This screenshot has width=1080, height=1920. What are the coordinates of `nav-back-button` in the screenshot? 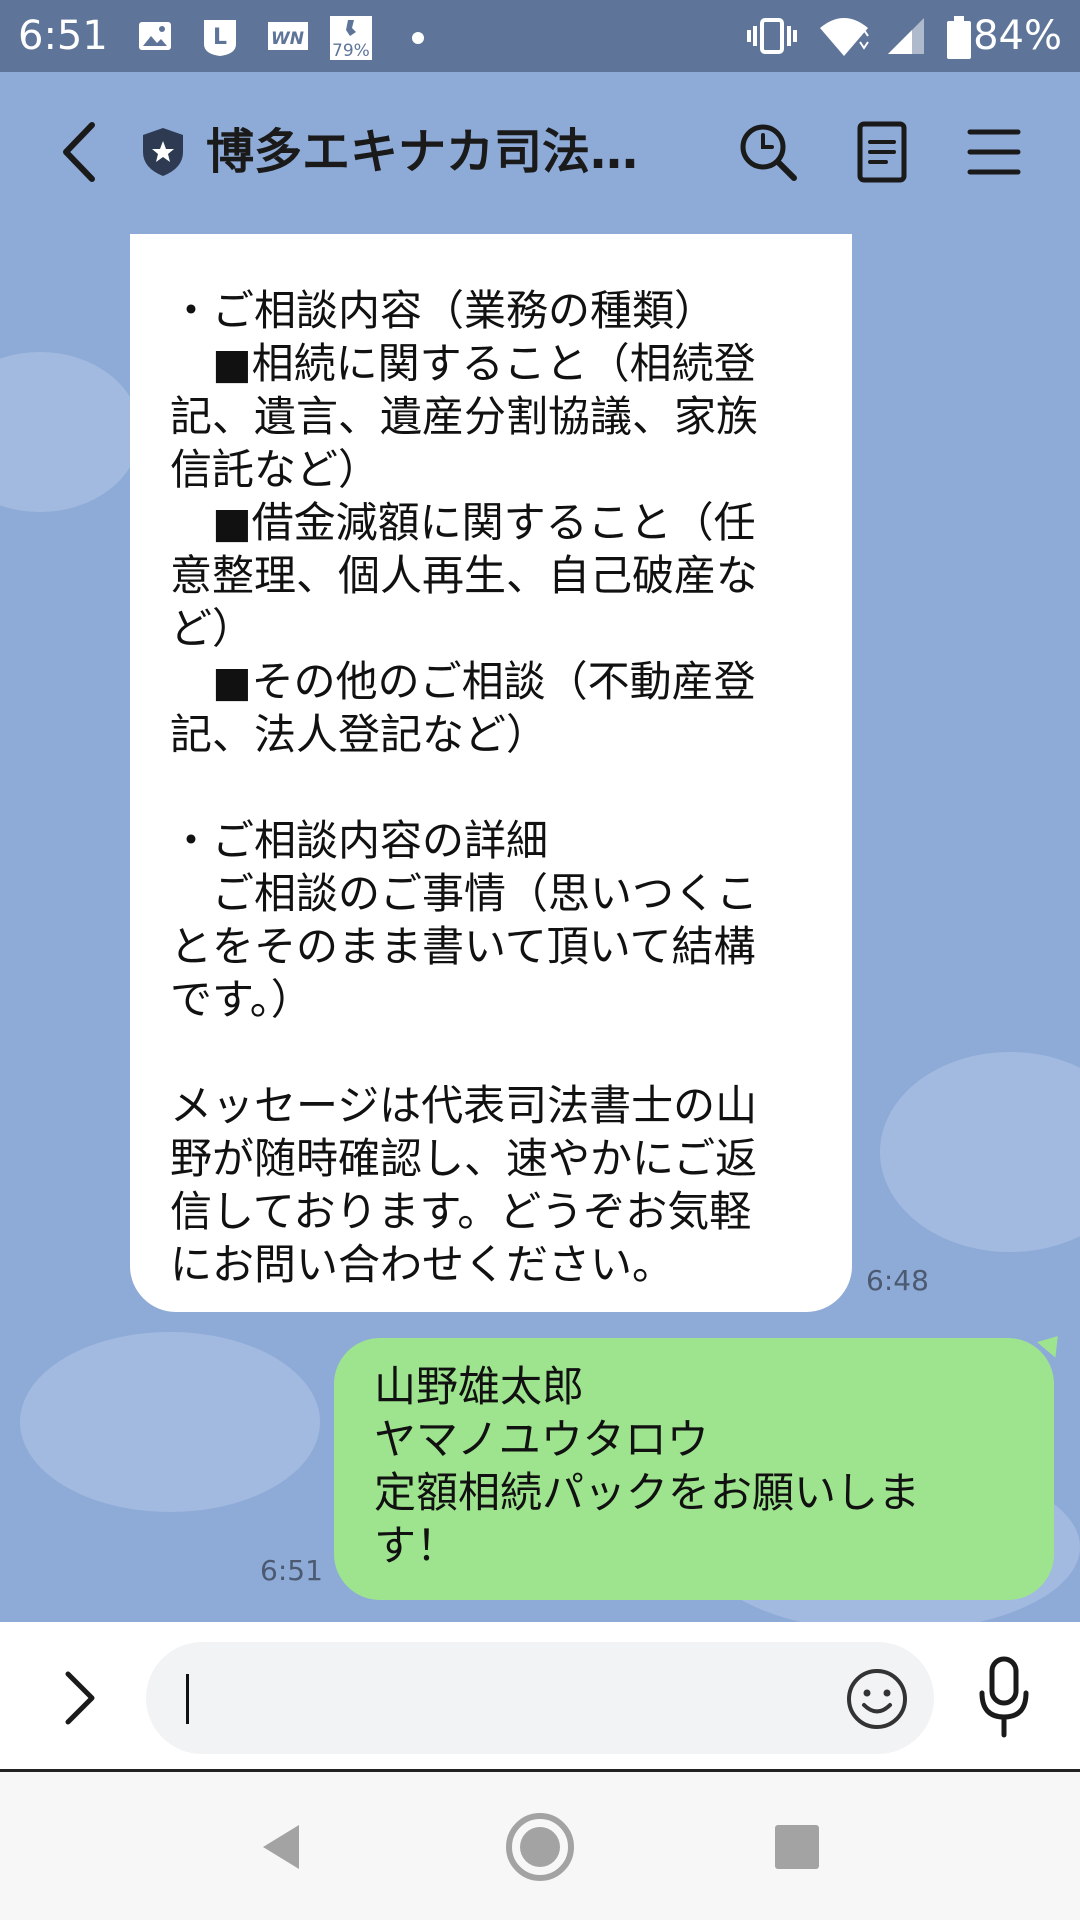 It's located at (281, 1847).